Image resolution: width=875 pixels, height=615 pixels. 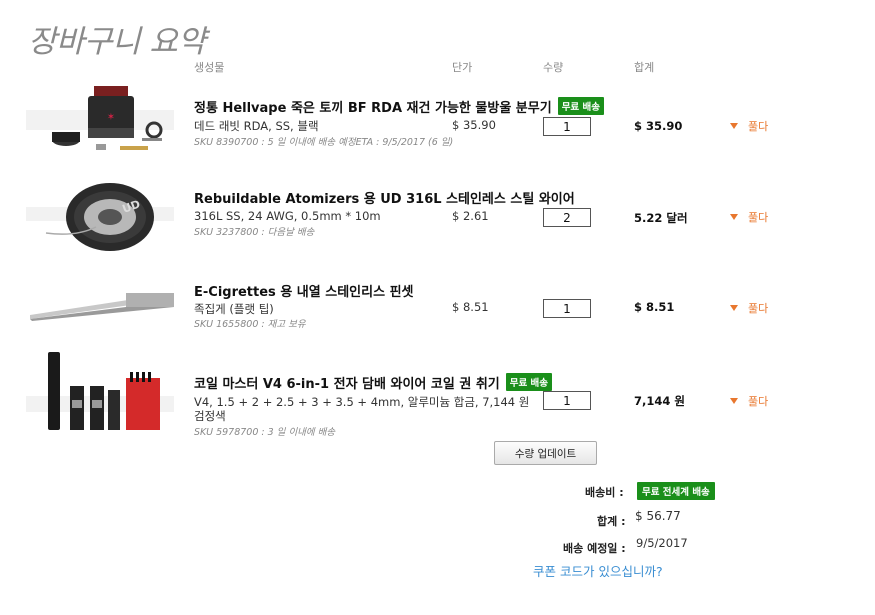 I want to click on product-variant: 족집게 (플랫 팁), so click(x=234, y=309).